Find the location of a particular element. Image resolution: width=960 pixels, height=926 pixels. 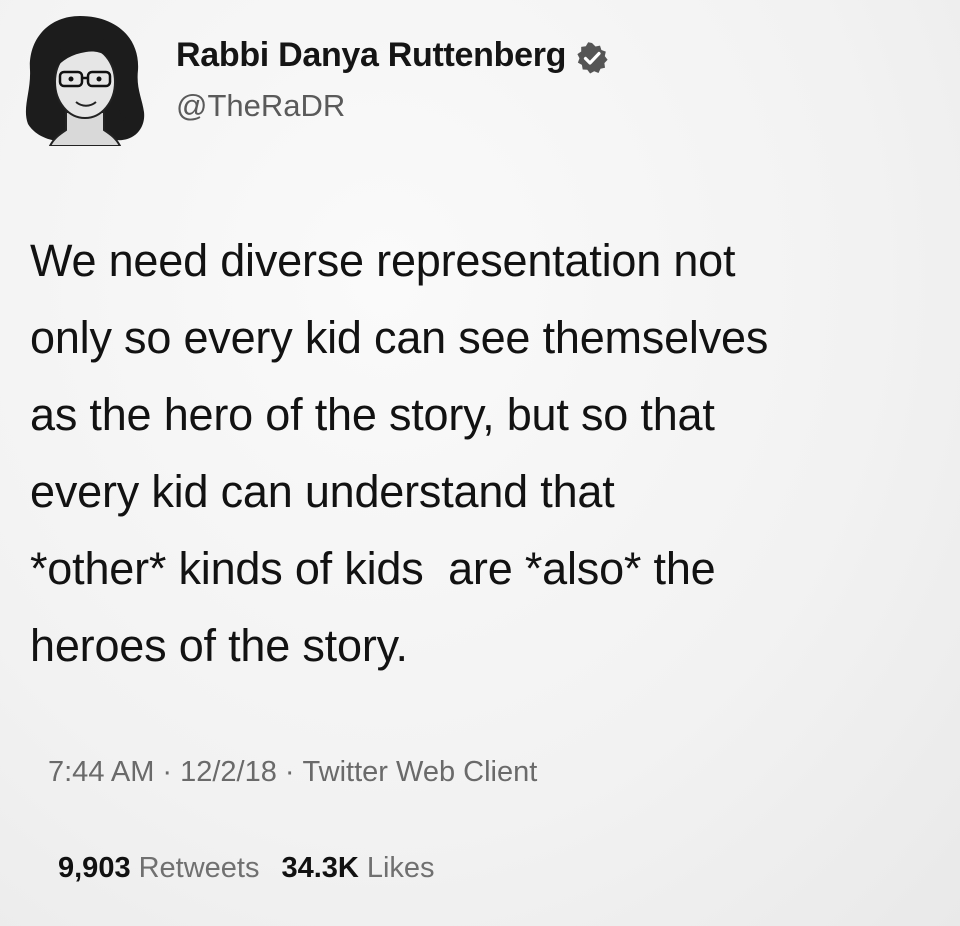

author-name-row: Rabbi Danya Ruttenberg is located at coordinates (392, 55).